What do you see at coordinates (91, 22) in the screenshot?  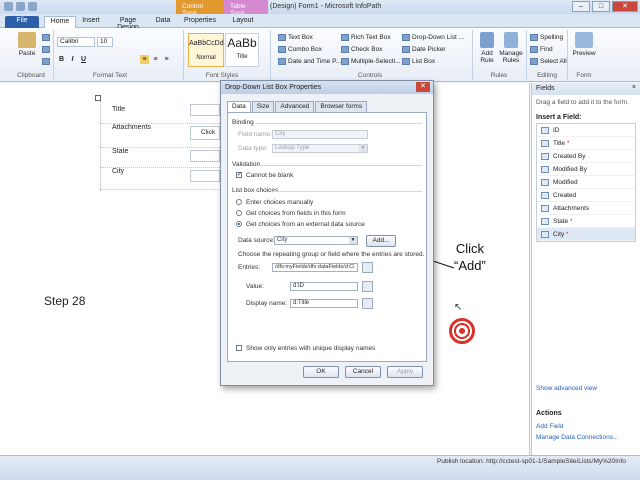 I see `tab-insert: Insert` at bounding box center [91, 22].